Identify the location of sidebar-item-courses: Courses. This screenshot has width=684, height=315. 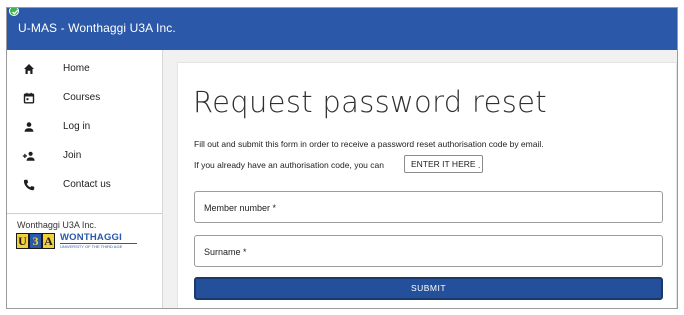
(84, 99).